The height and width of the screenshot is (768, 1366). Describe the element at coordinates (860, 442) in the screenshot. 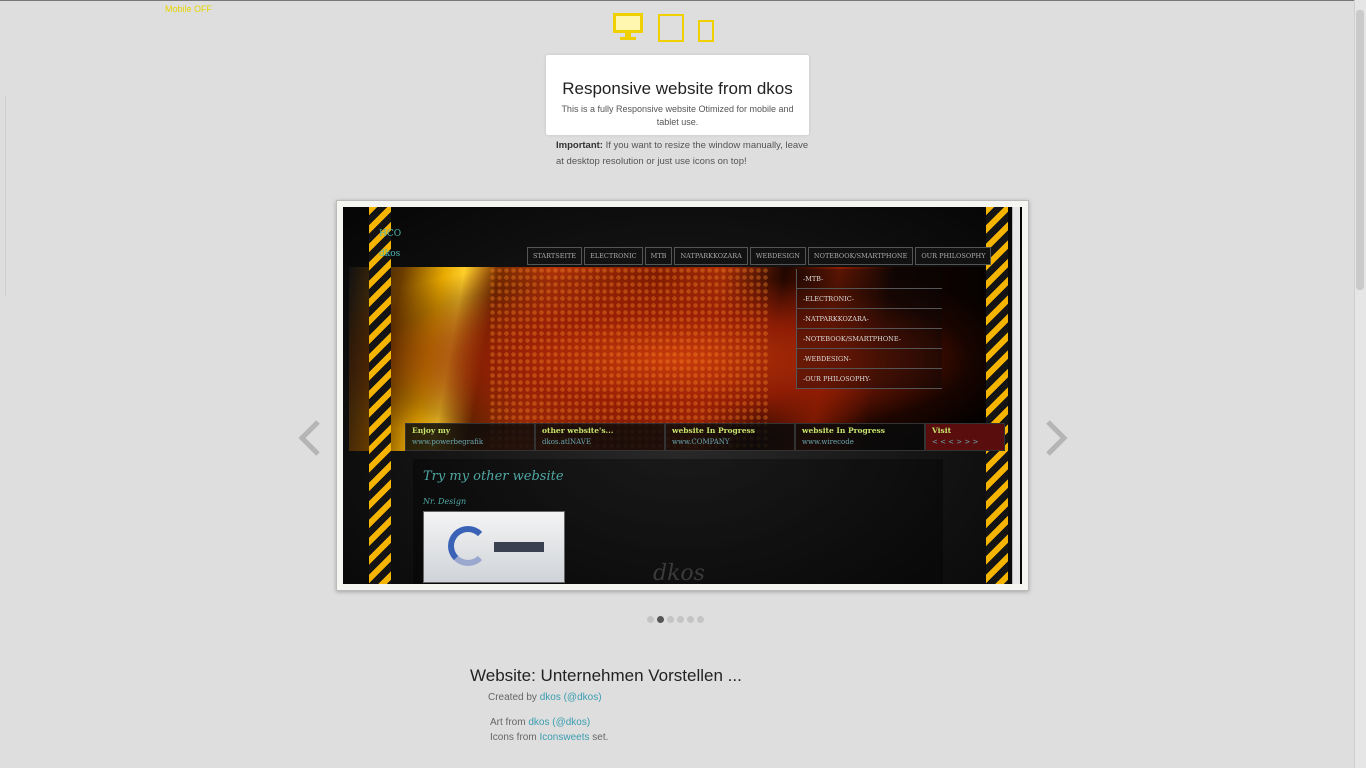

I see `link-url: www.wirecode` at that location.